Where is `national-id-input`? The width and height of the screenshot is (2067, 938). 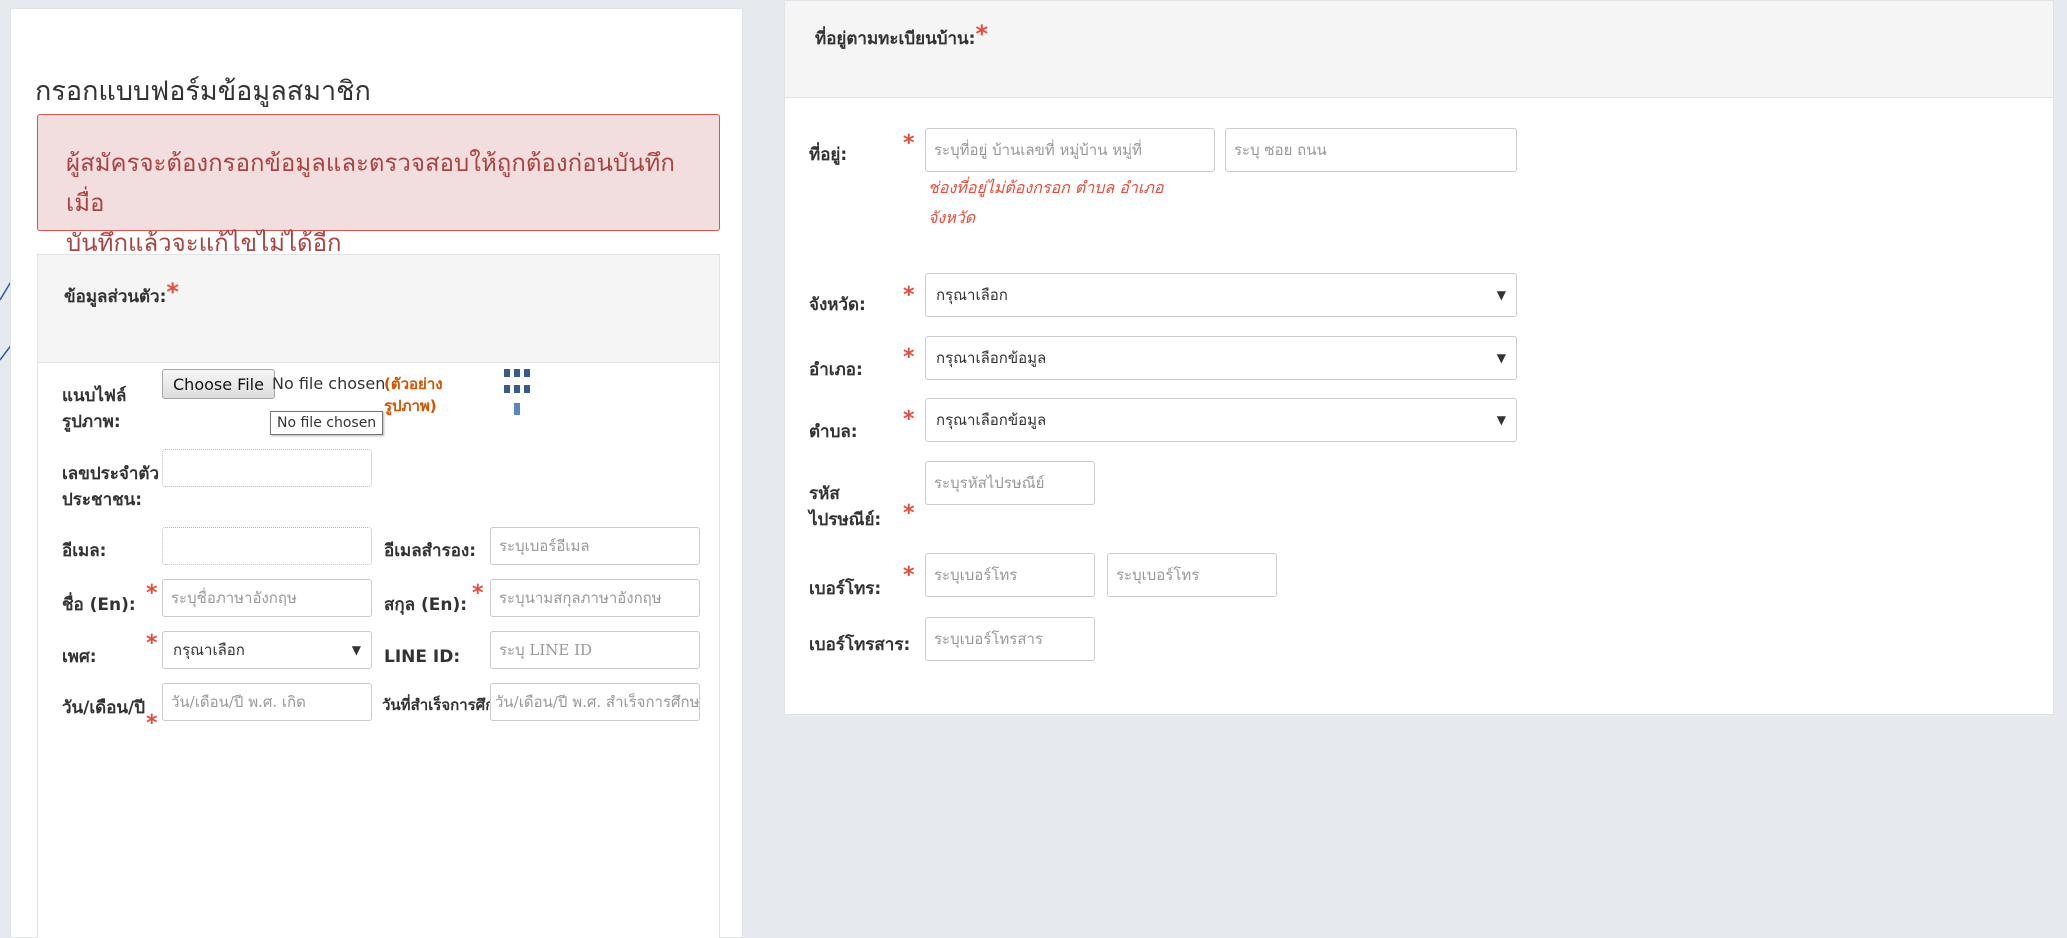
national-id-input is located at coordinates (267, 468).